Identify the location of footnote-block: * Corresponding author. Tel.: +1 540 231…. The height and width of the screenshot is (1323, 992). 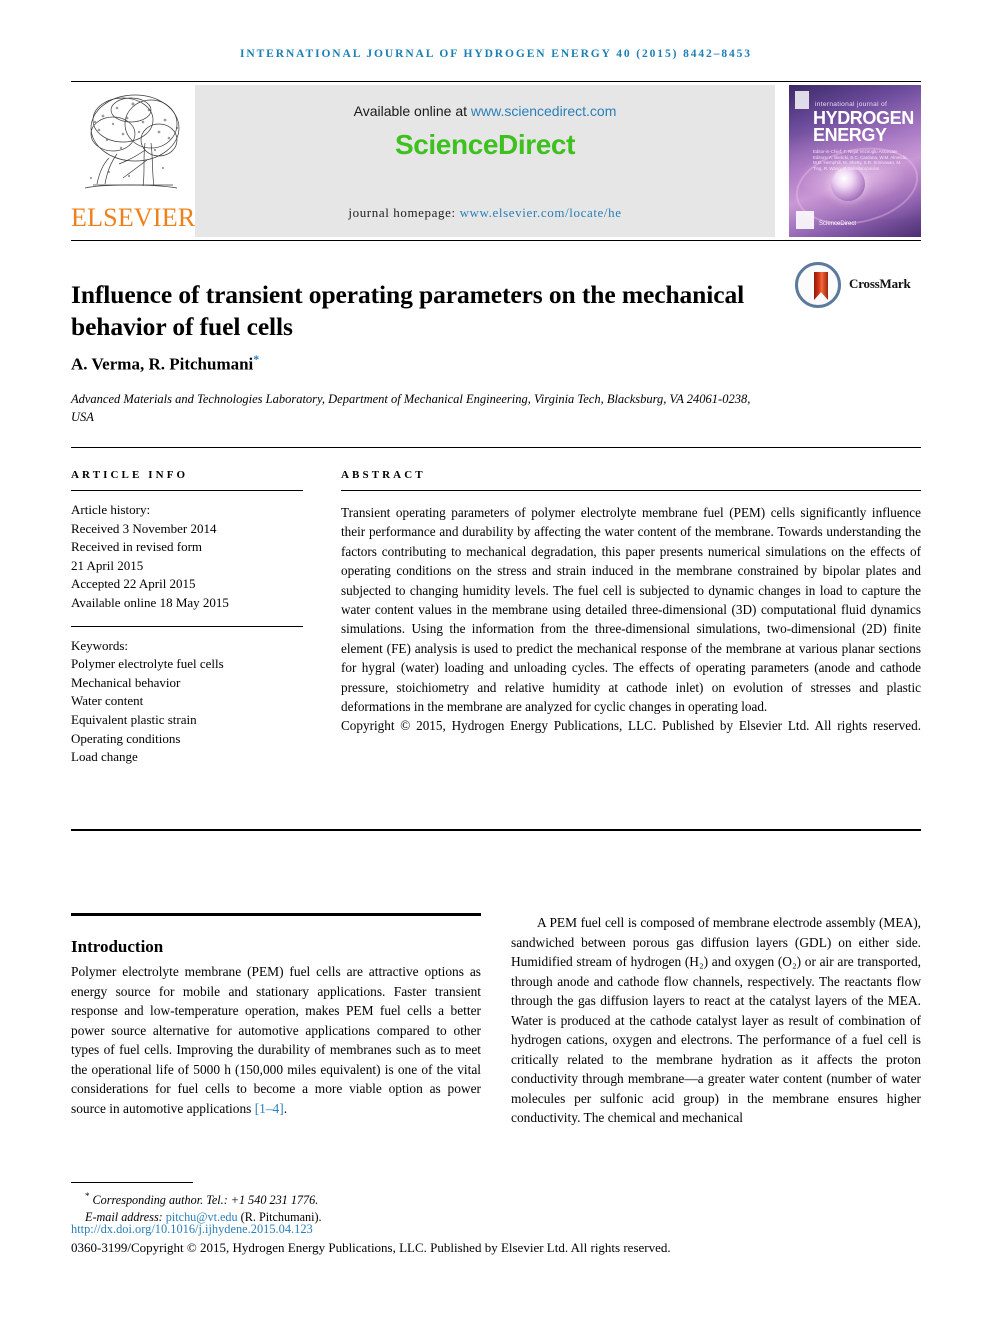
(296, 1207).